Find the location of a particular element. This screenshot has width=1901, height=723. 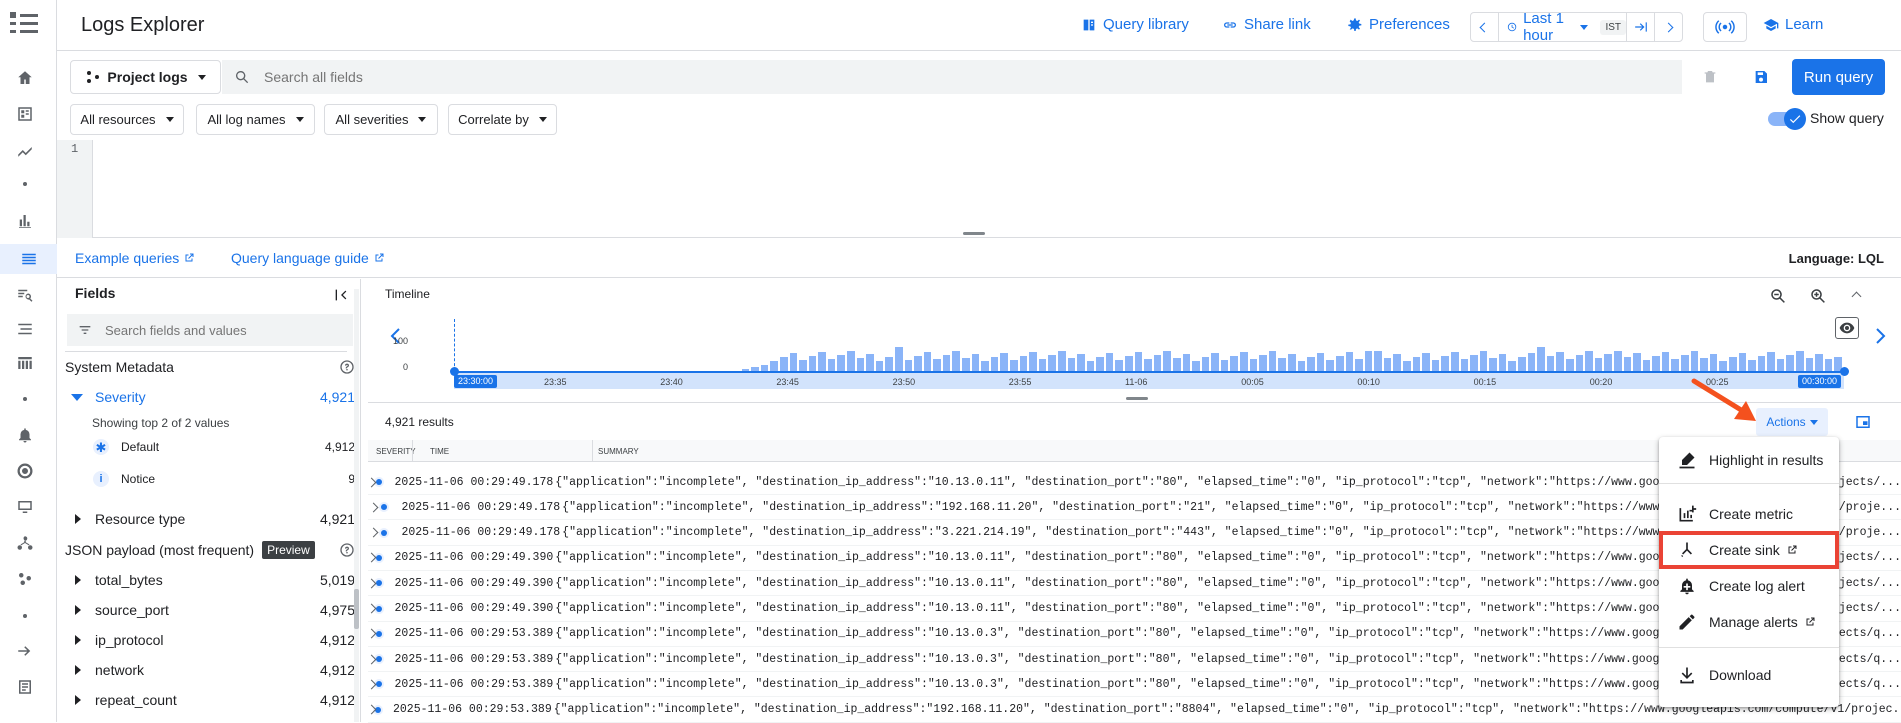

expand-view-button is located at coordinates (1863, 423).